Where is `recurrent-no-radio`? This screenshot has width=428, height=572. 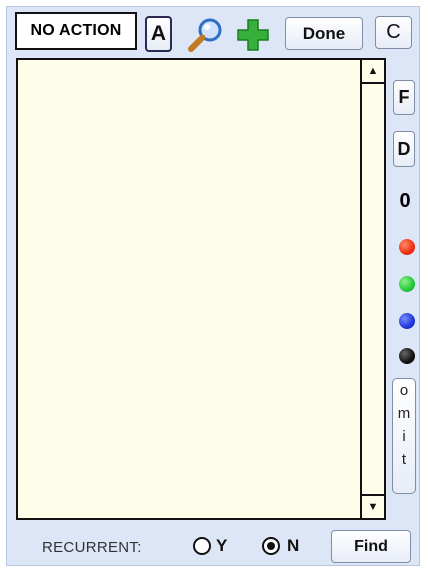
recurrent-no-radio is located at coordinates (271, 546).